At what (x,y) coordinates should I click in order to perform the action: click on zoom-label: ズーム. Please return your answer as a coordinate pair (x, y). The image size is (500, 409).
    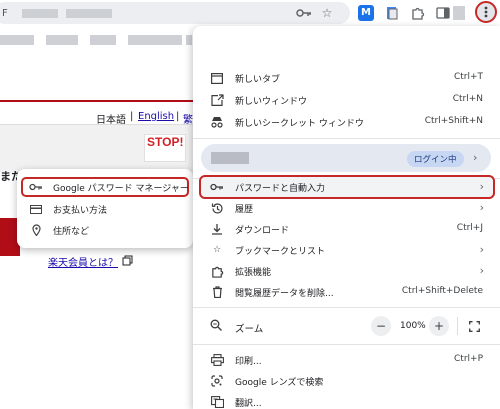
    Looking at the image, I should click on (249, 329).